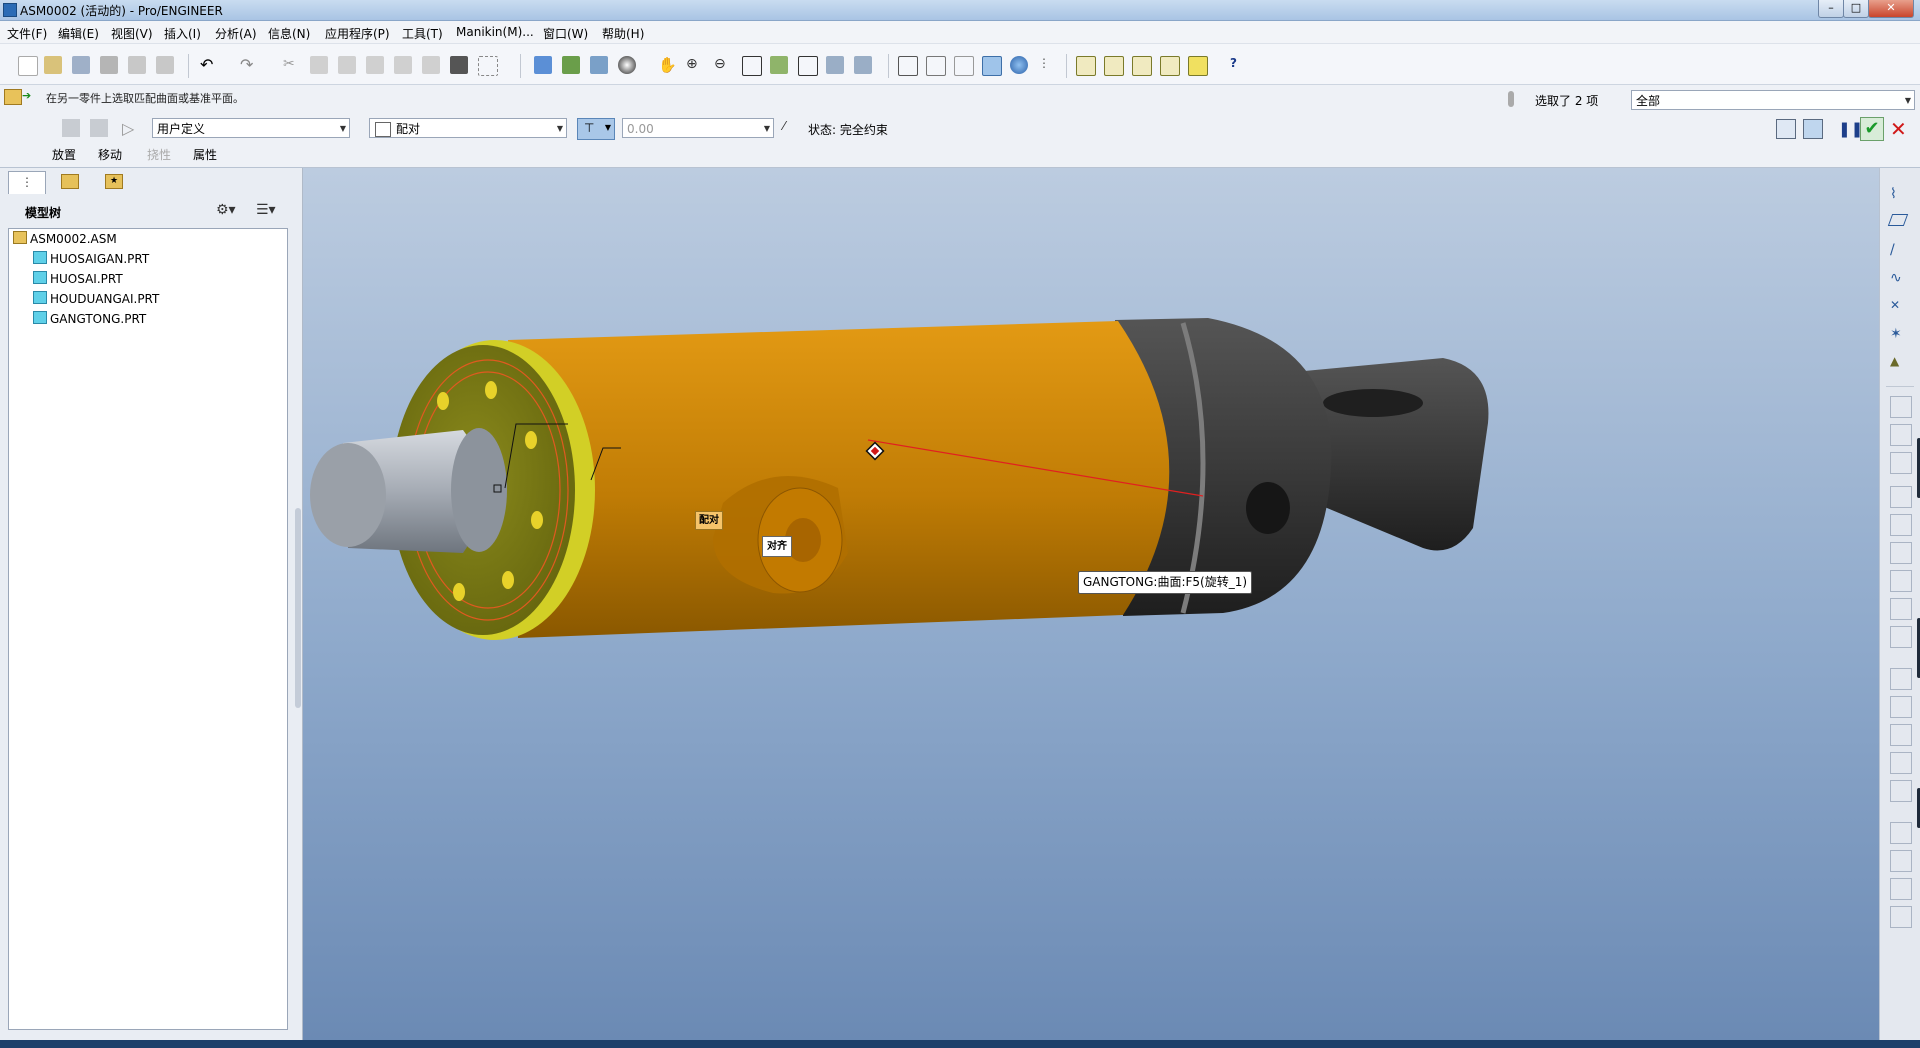 Image resolution: width=1920 pixels, height=1048 pixels. Describe the element at coordinates (1901, 463) in the screenshot. I see `package-icon` at that location.